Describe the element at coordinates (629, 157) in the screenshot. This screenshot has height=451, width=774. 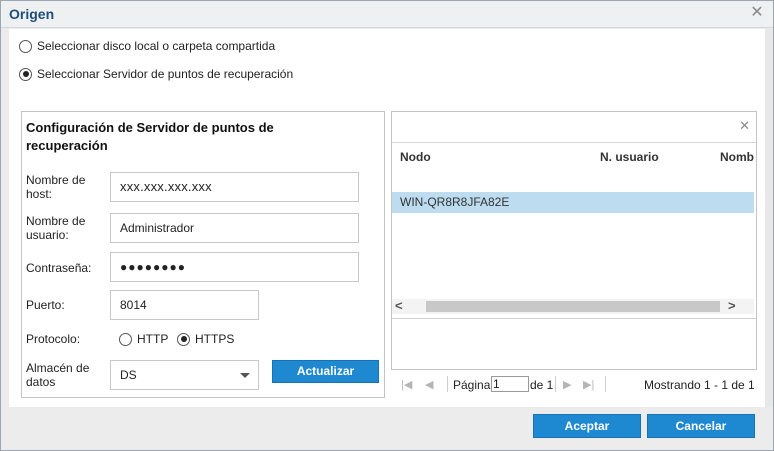
I see `column-header-user: N. usuario` at that location.